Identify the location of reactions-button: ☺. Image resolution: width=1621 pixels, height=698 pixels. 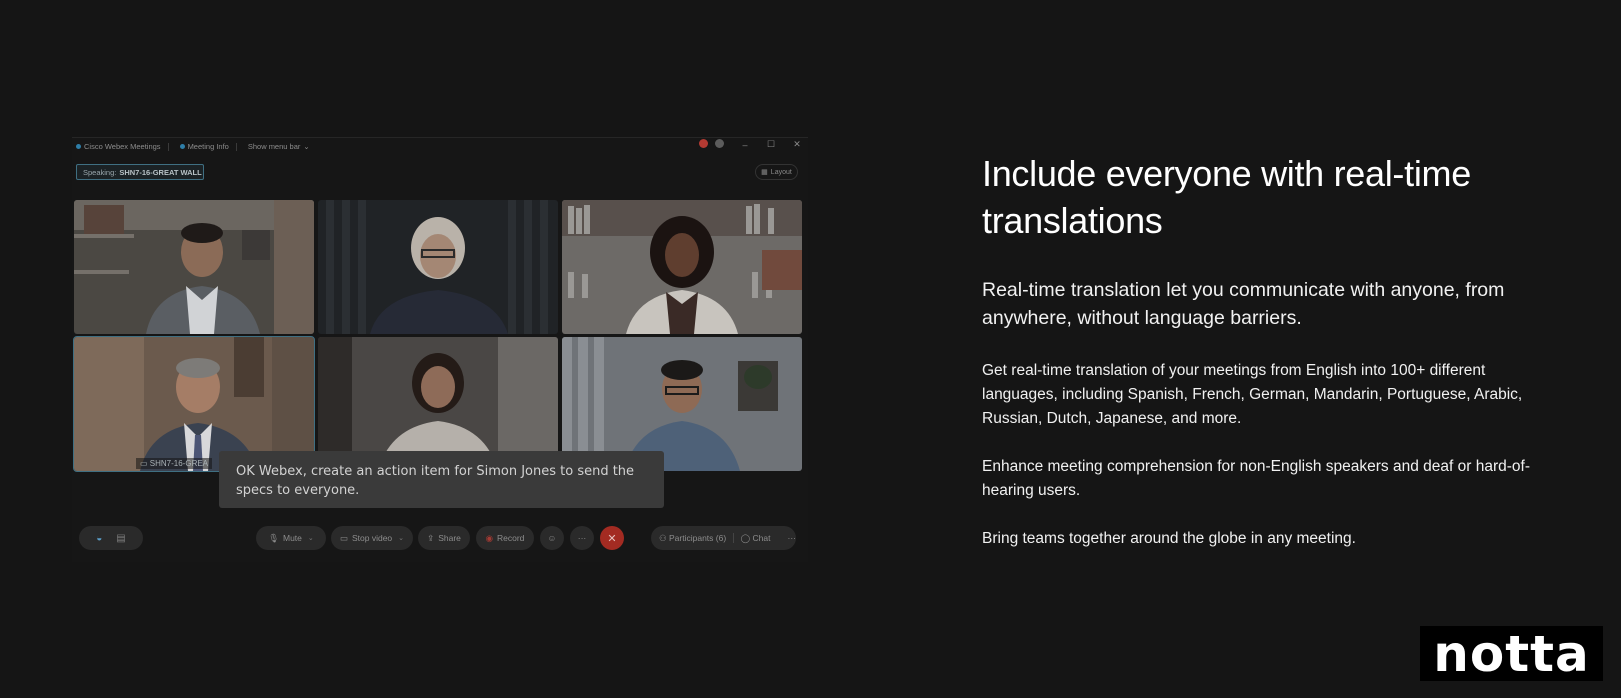
(552, 538).